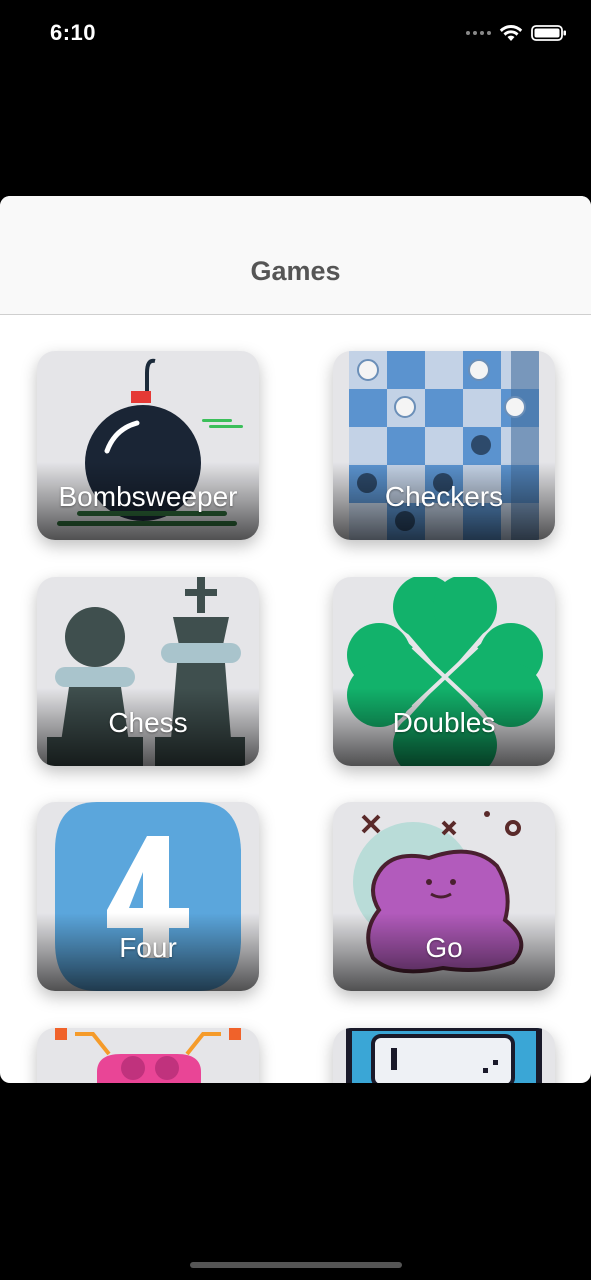 The height and width of the screenshot is (1280, 591). I want to click on pink-invader-icon, so click(148, 1055).